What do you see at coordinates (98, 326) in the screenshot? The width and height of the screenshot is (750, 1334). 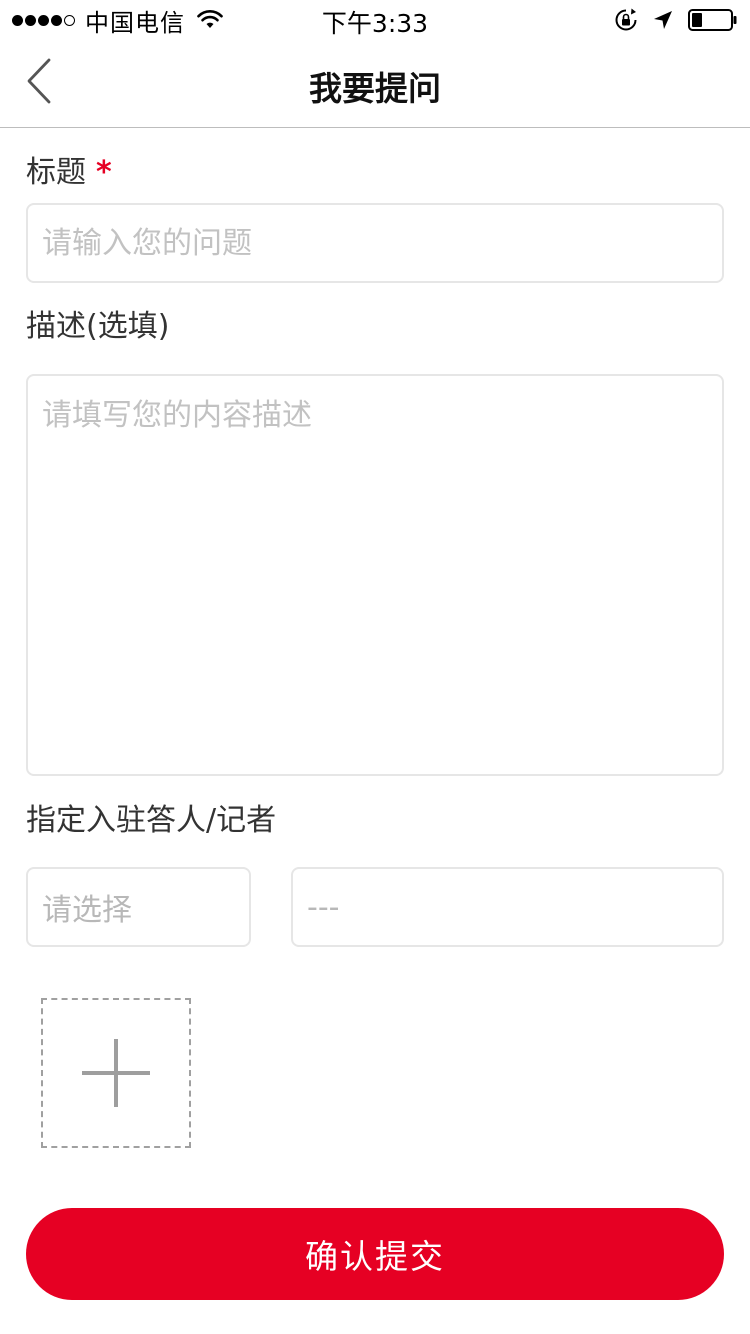 I see `description-label: 描述(选填)` at bounding box center [98, 326].